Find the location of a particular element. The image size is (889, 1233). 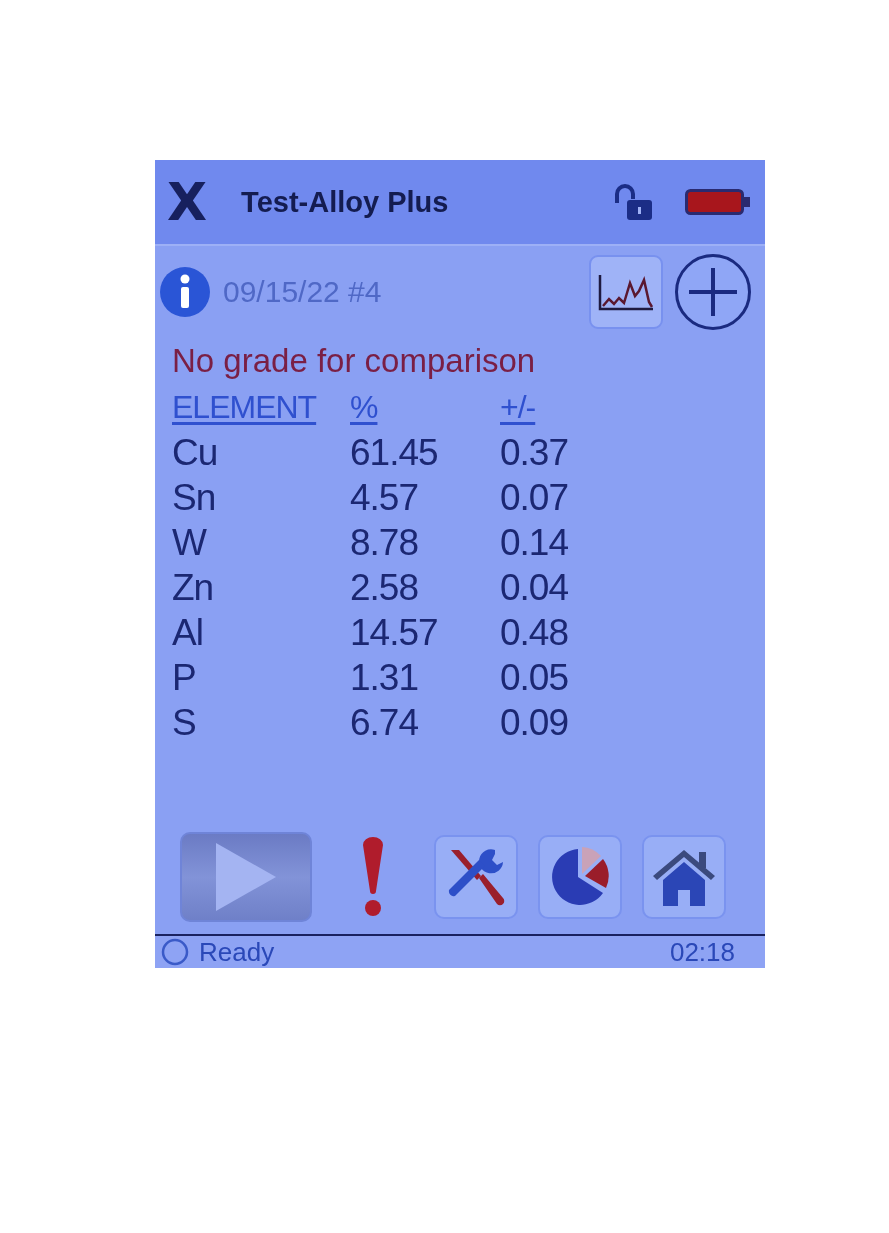

tools-button is located at coordinates (476, 877).